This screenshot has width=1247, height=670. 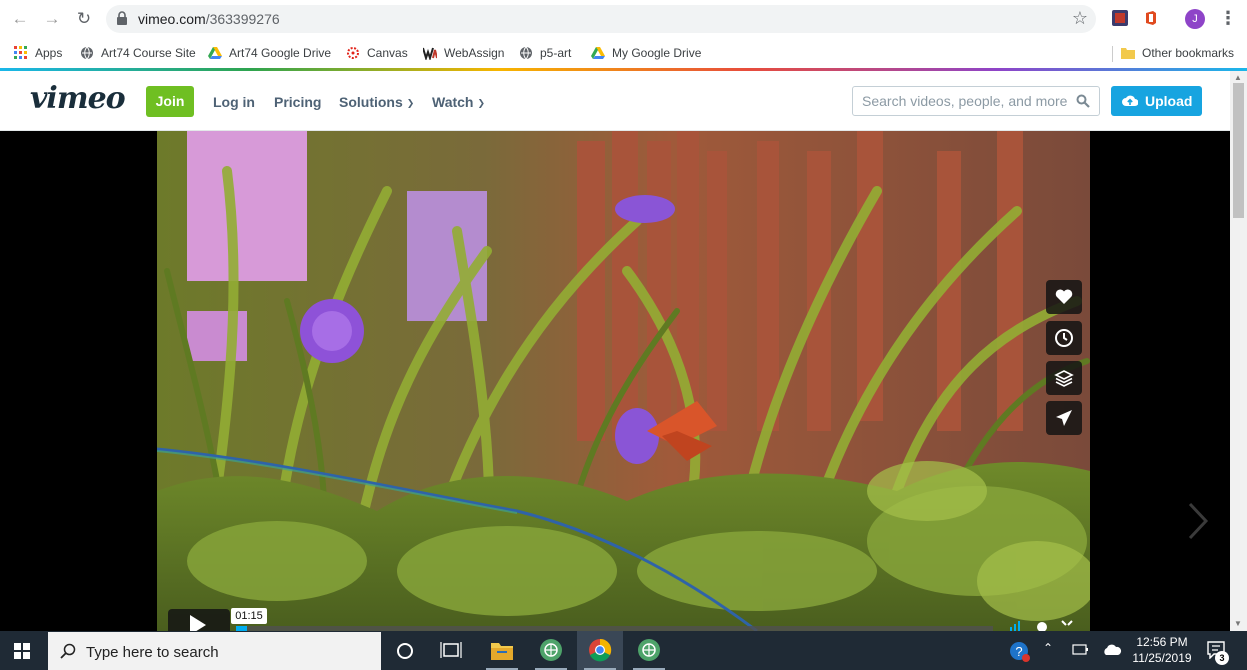 What do you see at coordinates (172, 19) in the screenshot?
I see `url-host: vimeo.com` at bounding box center [172, 19].